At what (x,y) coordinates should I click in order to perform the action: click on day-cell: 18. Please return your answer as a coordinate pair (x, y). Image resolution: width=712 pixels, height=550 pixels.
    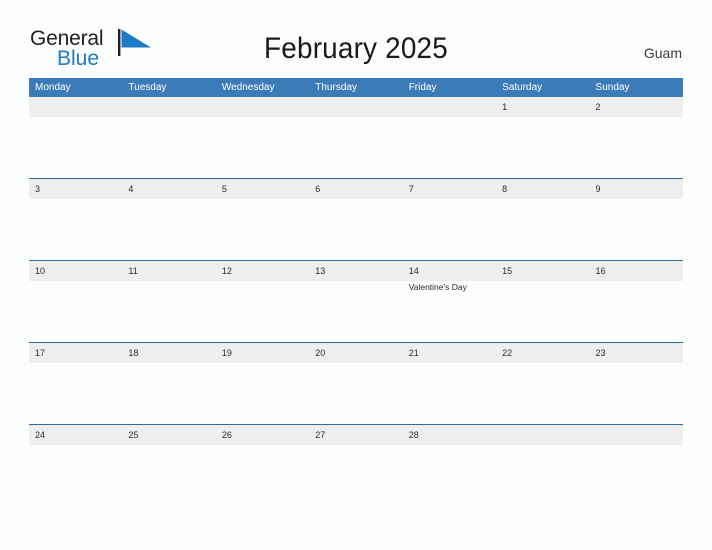
    Looking at the image, I should click on (168, 383).